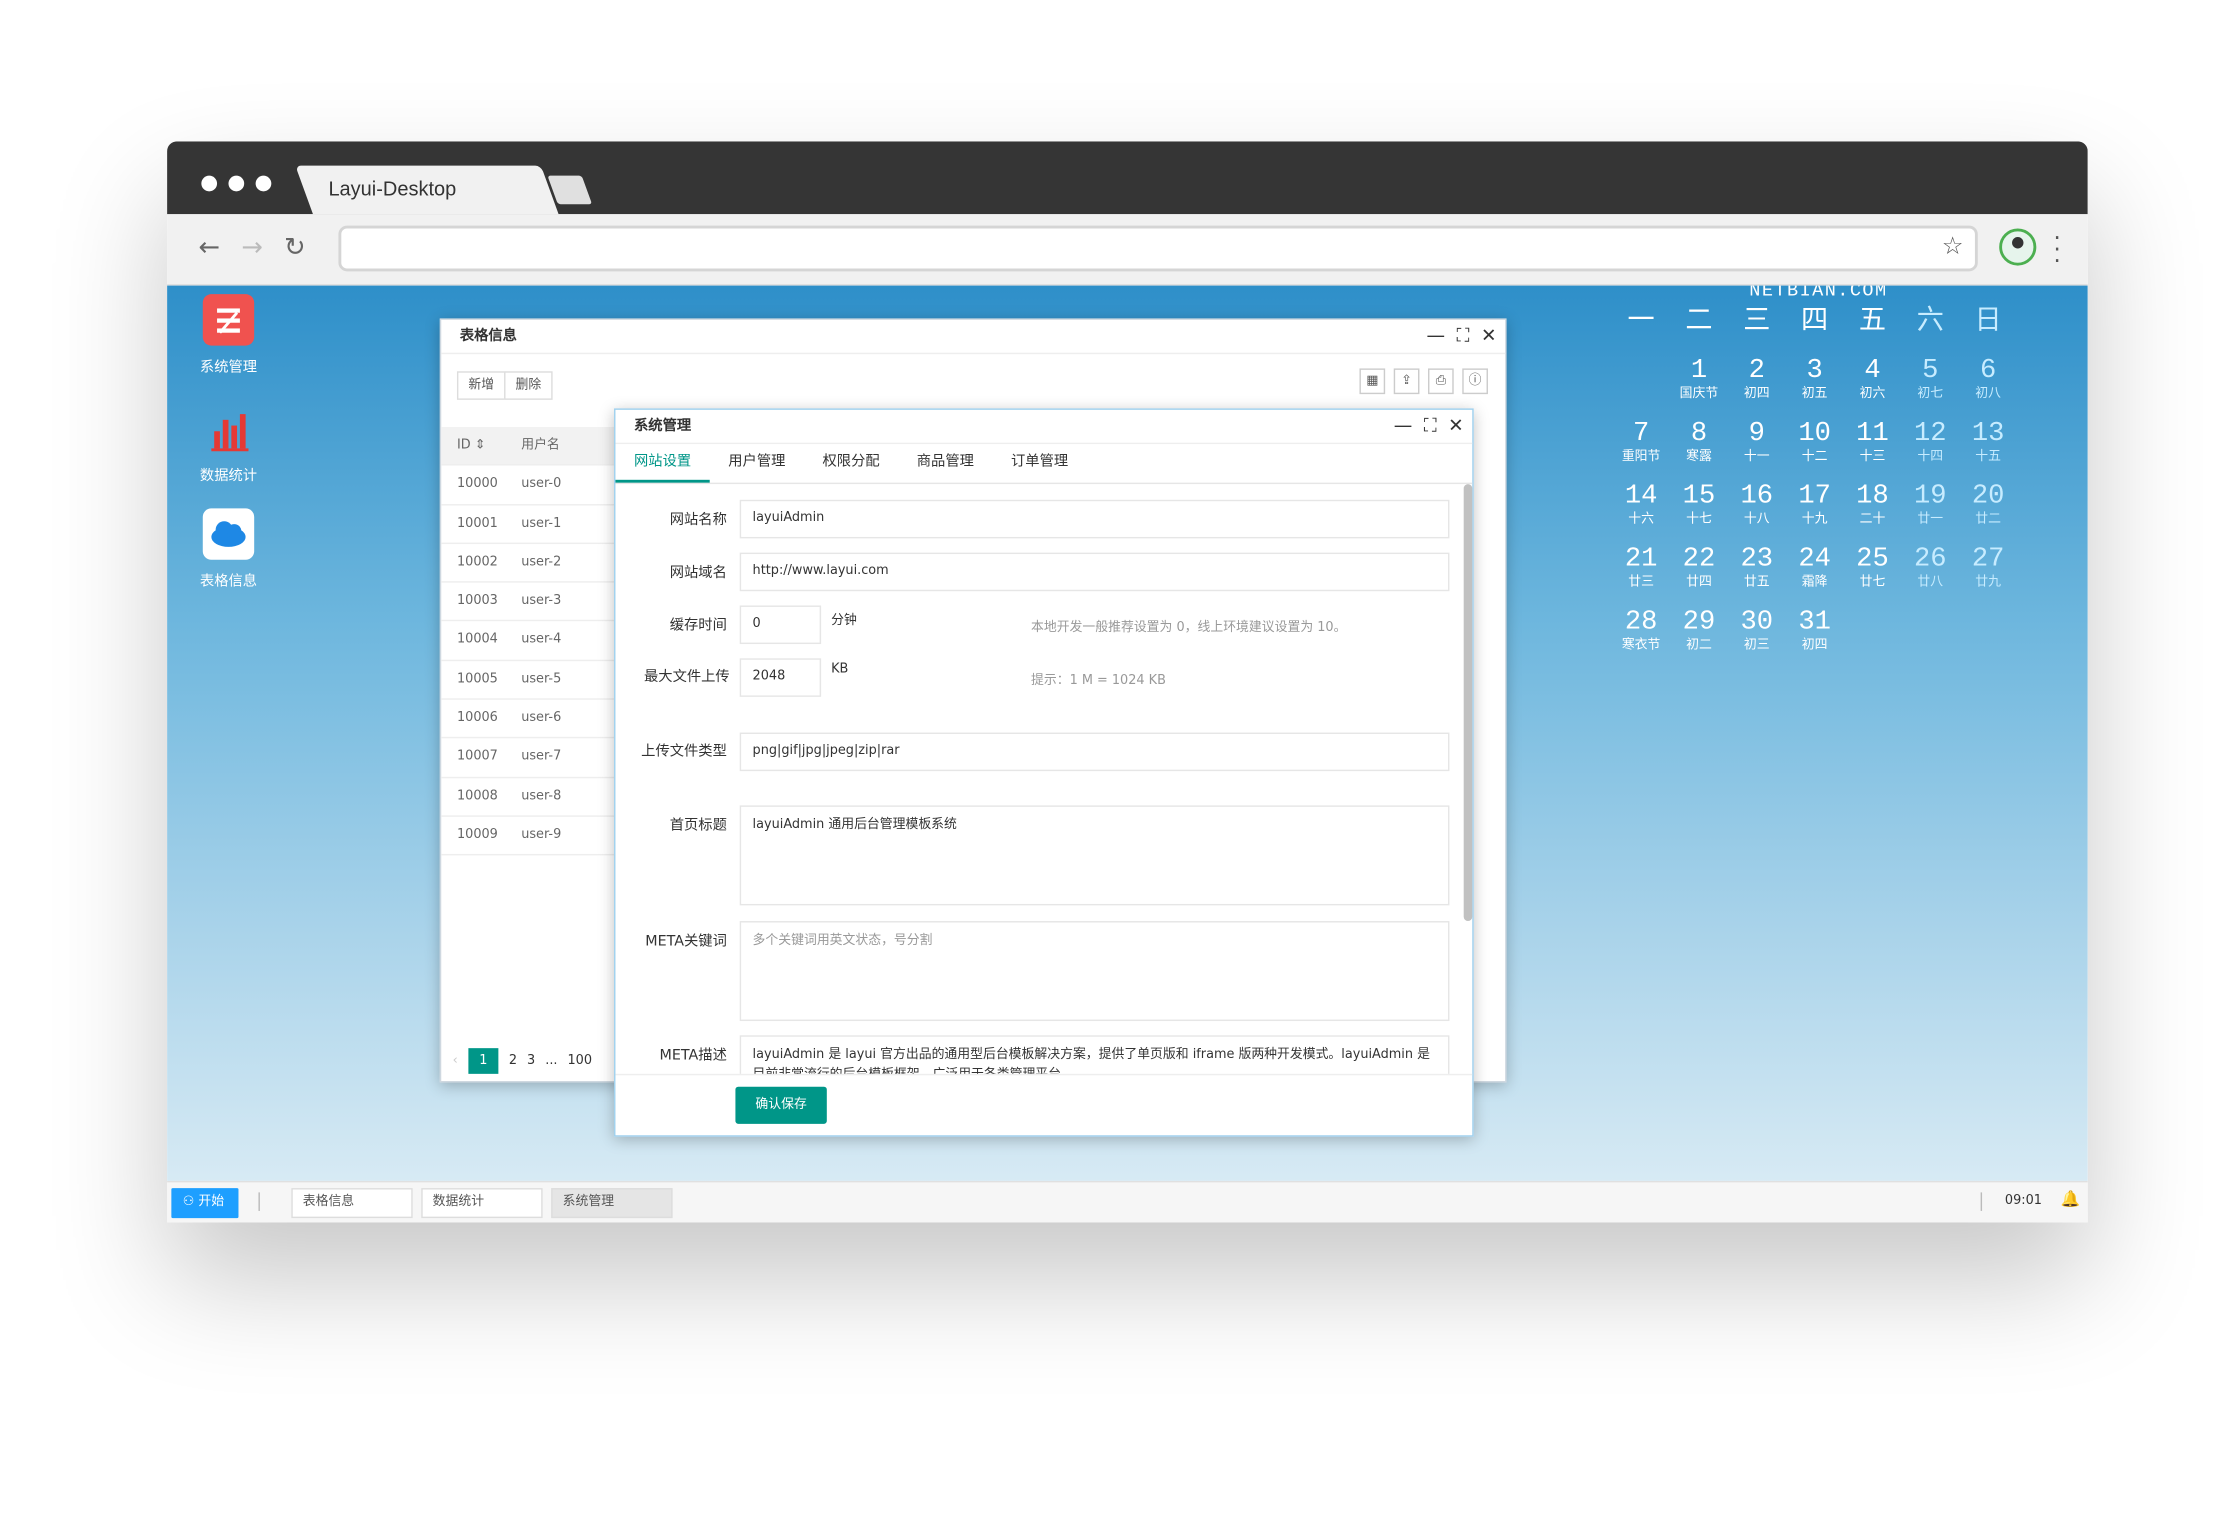 This screenshot has height=1518, width=2239. Describe the element at coordinates (579, 1061) in the screenshot. I see `page-link-last: 100` at that location.